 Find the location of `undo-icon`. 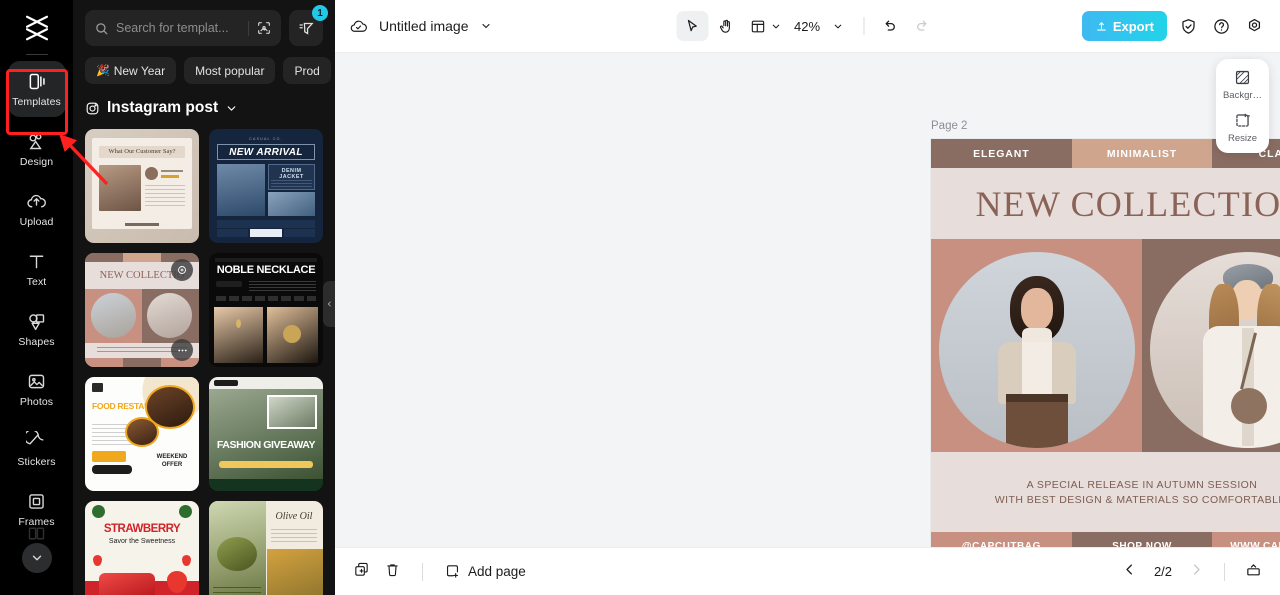

undo-icon is located at coordinates (890, 25).